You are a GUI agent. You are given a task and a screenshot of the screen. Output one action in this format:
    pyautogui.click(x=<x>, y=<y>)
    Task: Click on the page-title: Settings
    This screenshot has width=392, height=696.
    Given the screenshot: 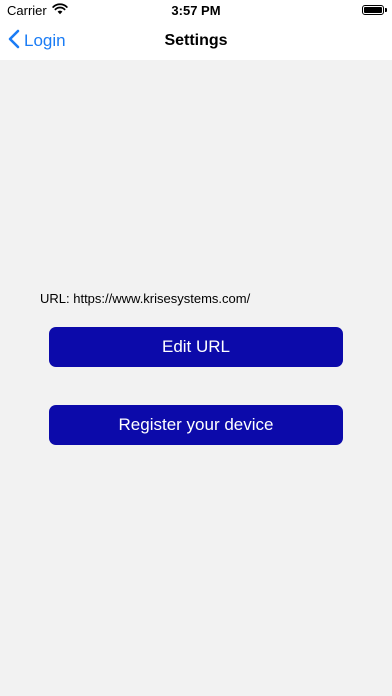 What is the action you would take?
    pyautogui.click(x=196, y=40)
    